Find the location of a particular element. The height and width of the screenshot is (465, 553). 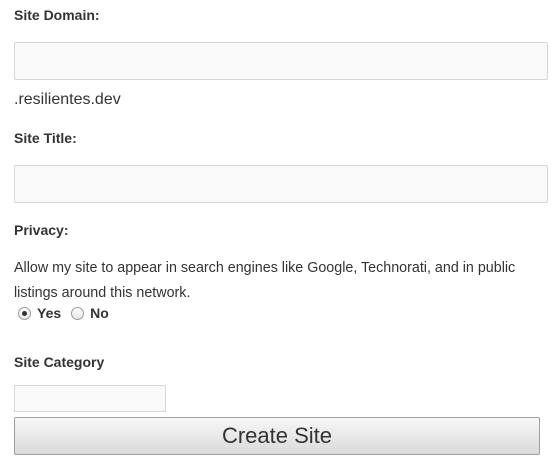

privacy-yes-label: Yes is located at coordinates (49, 313).